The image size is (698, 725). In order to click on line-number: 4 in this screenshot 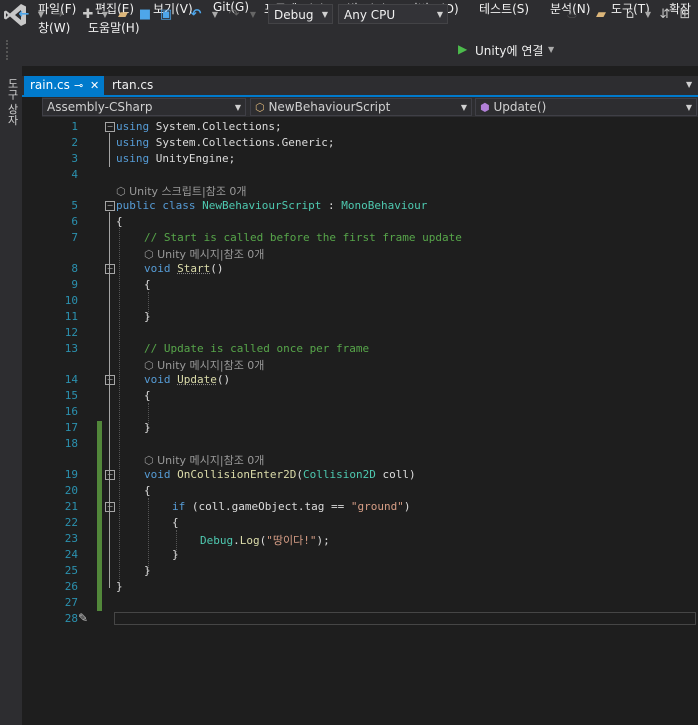, I will do `click(74, 174)`.